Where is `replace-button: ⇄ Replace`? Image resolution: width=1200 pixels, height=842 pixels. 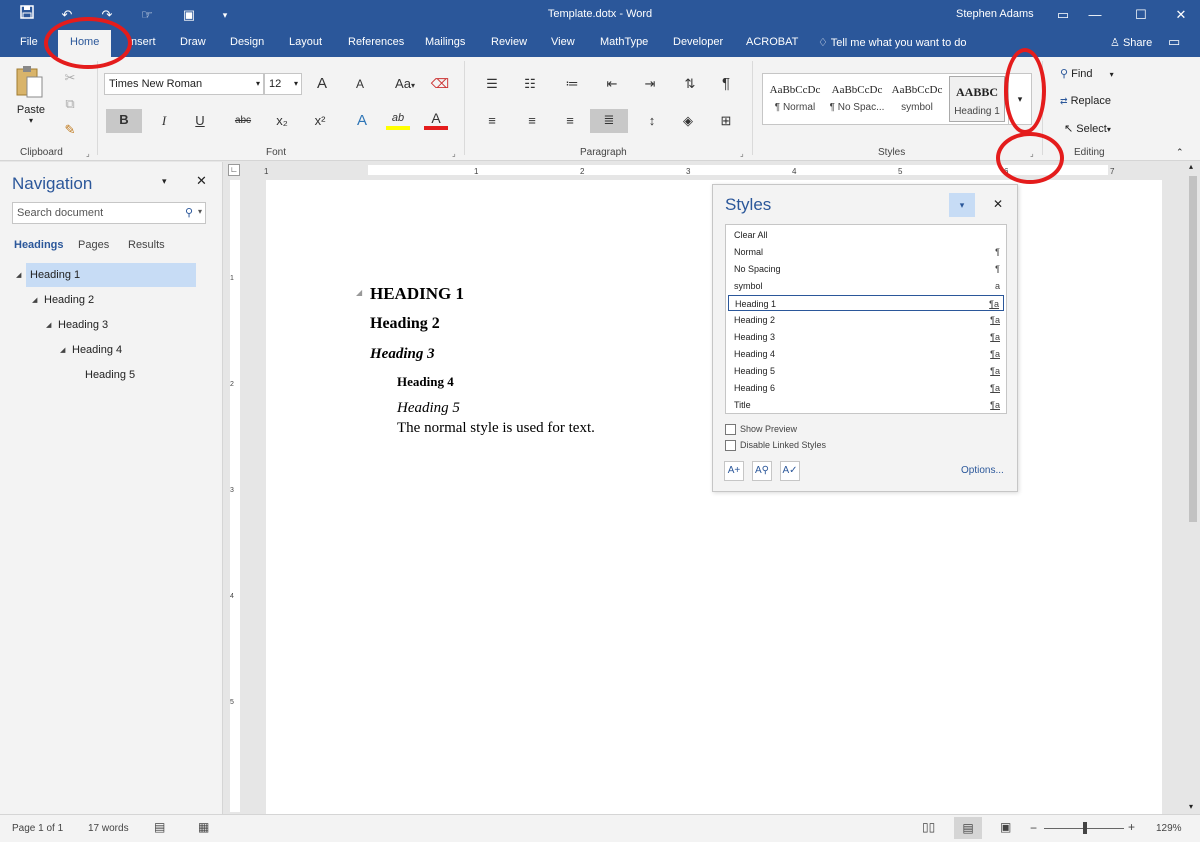
replace-button: ⇄ Replace is located at coordinates (1085, 101).